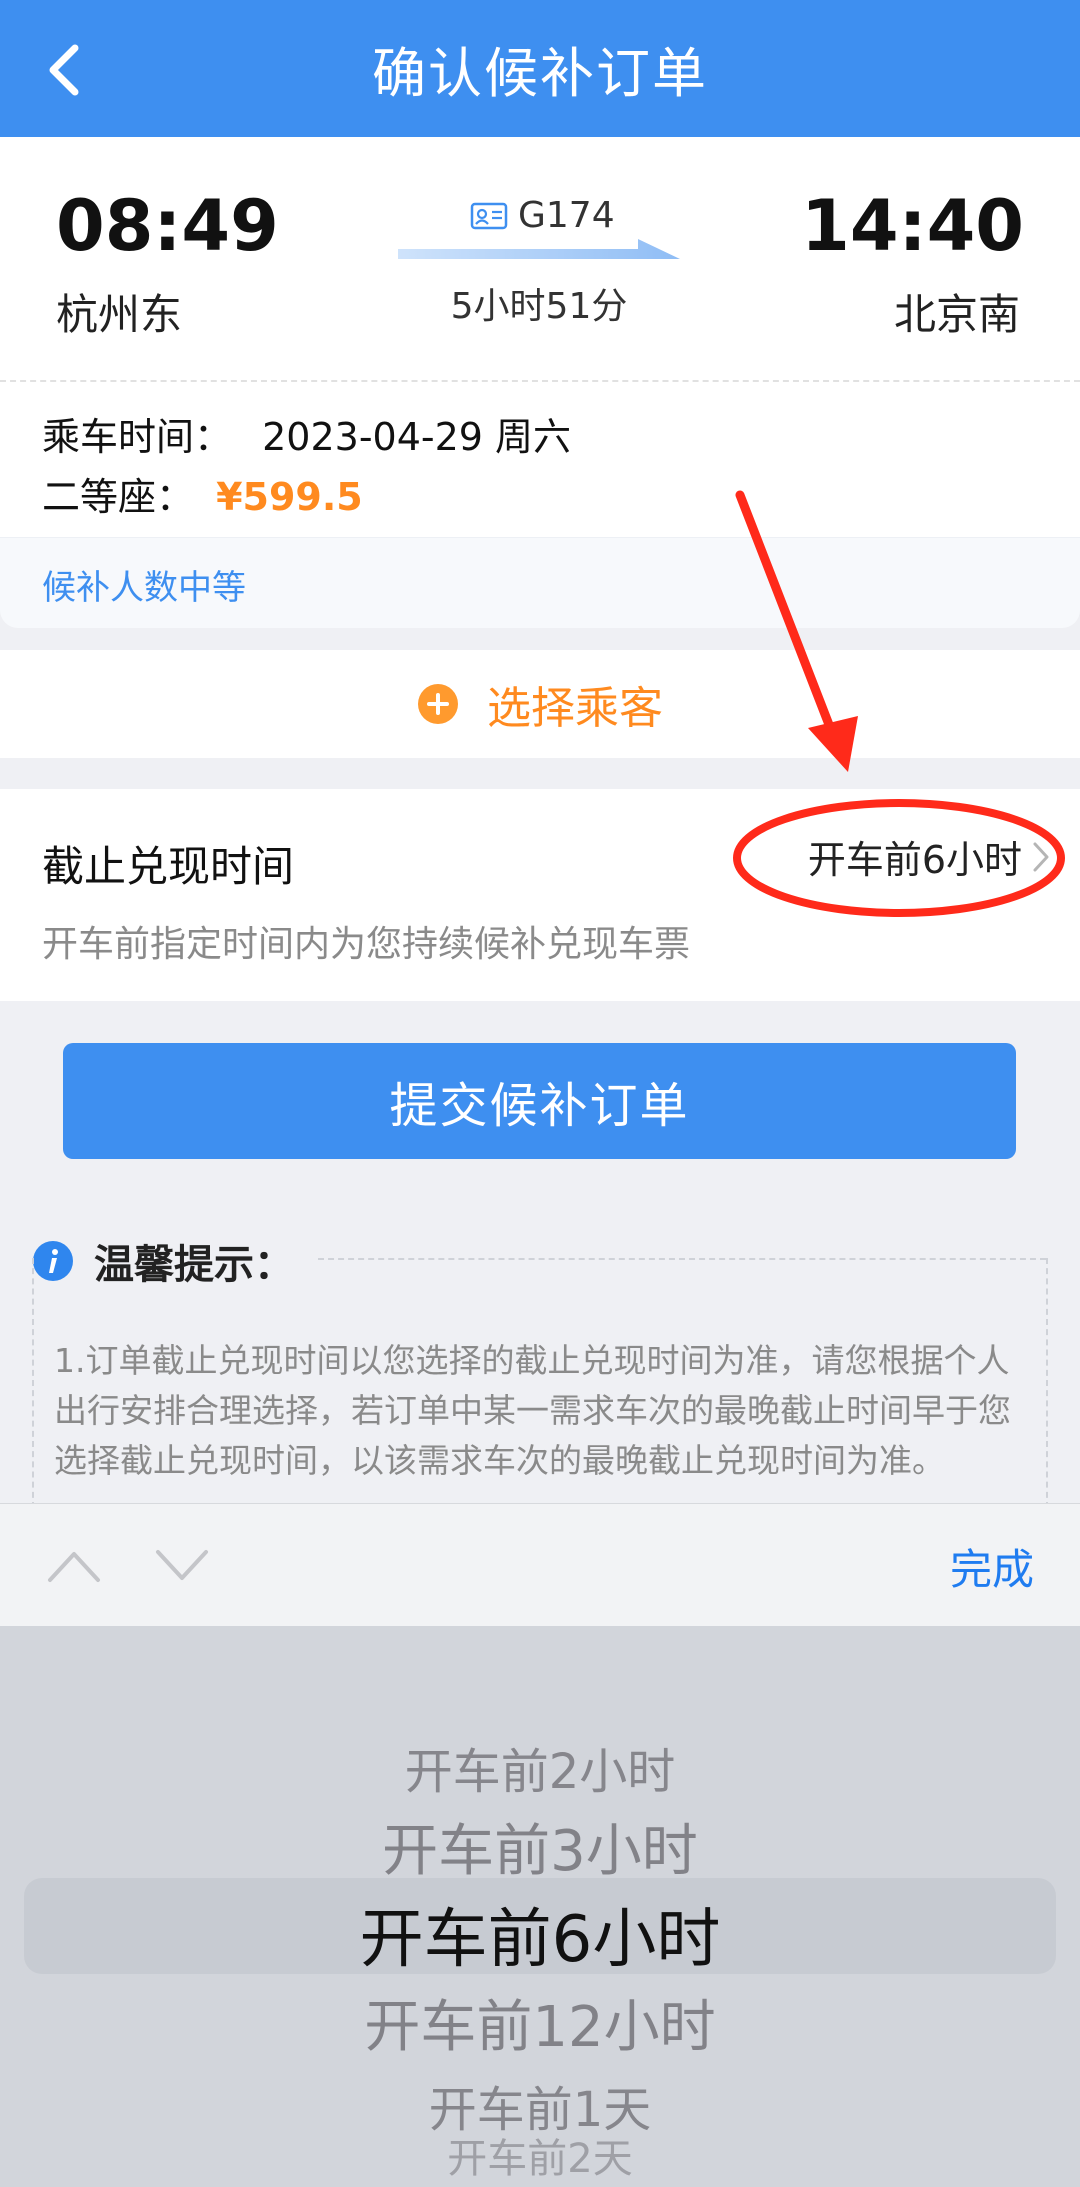  Describe the element at coordinates (566, 215) in the screenshot. I see `train-number: G174` at that location.